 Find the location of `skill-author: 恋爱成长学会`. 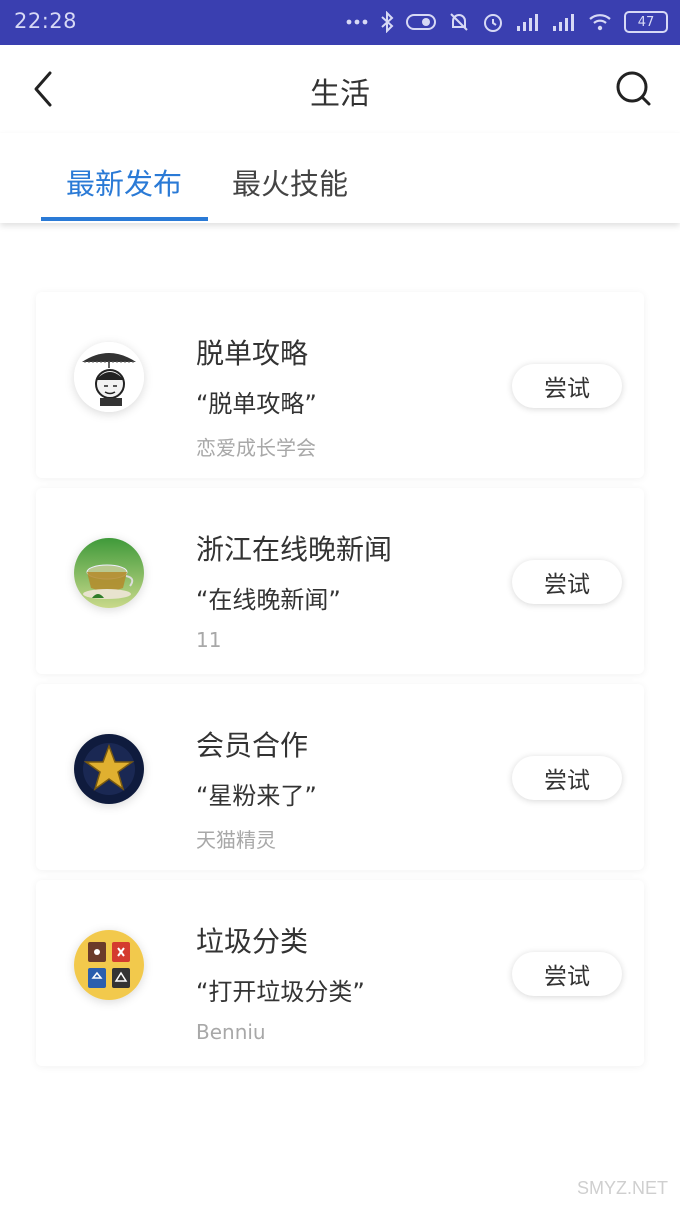

skill-author: 恋爱成长学会 is located at coordinates (256, 448).